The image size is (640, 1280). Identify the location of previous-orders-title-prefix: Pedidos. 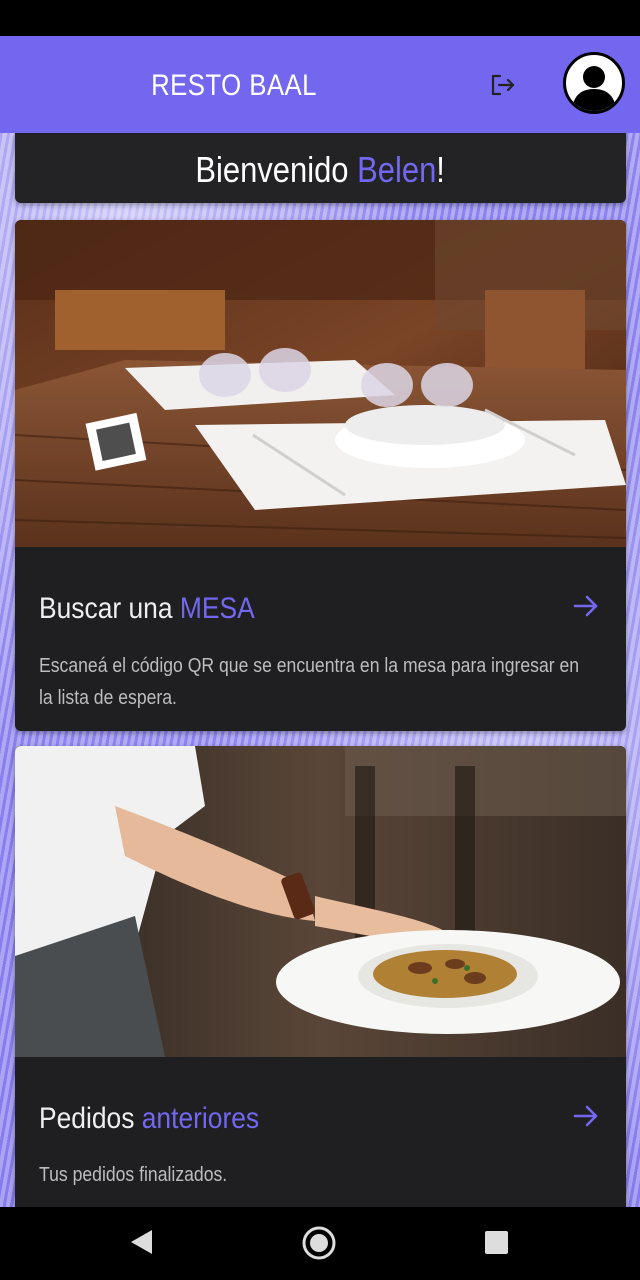
(90, 1118).